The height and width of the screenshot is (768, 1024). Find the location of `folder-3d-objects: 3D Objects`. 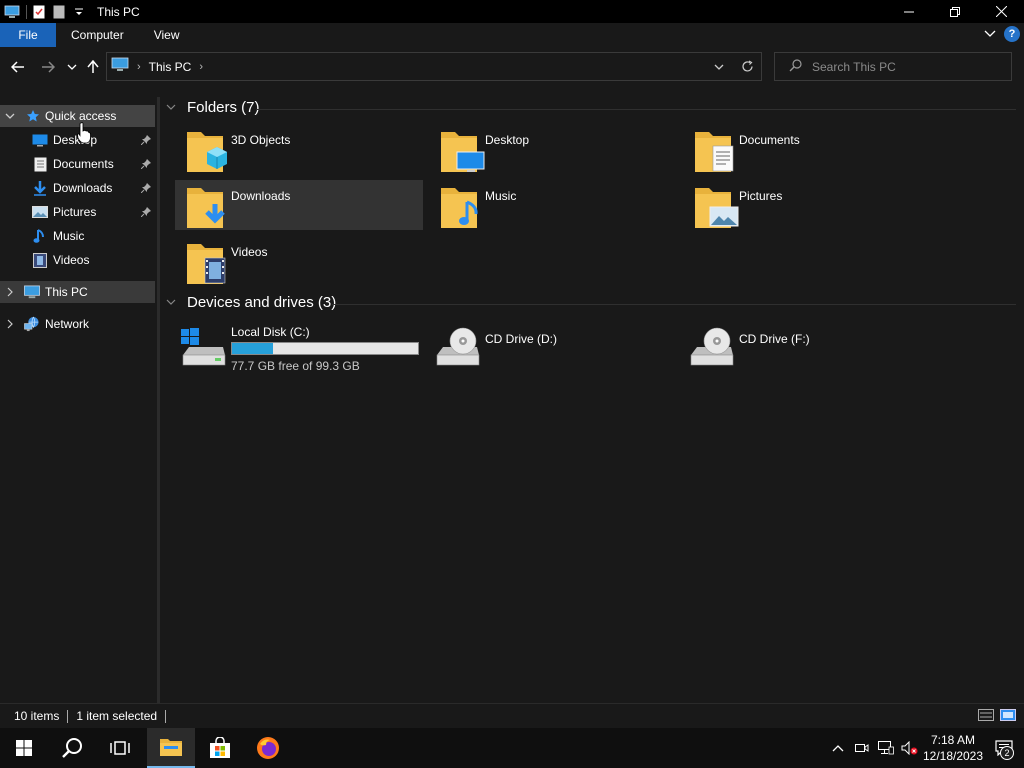

folder-3d-objects: 3D Objects is located at coordinates (299, 149).